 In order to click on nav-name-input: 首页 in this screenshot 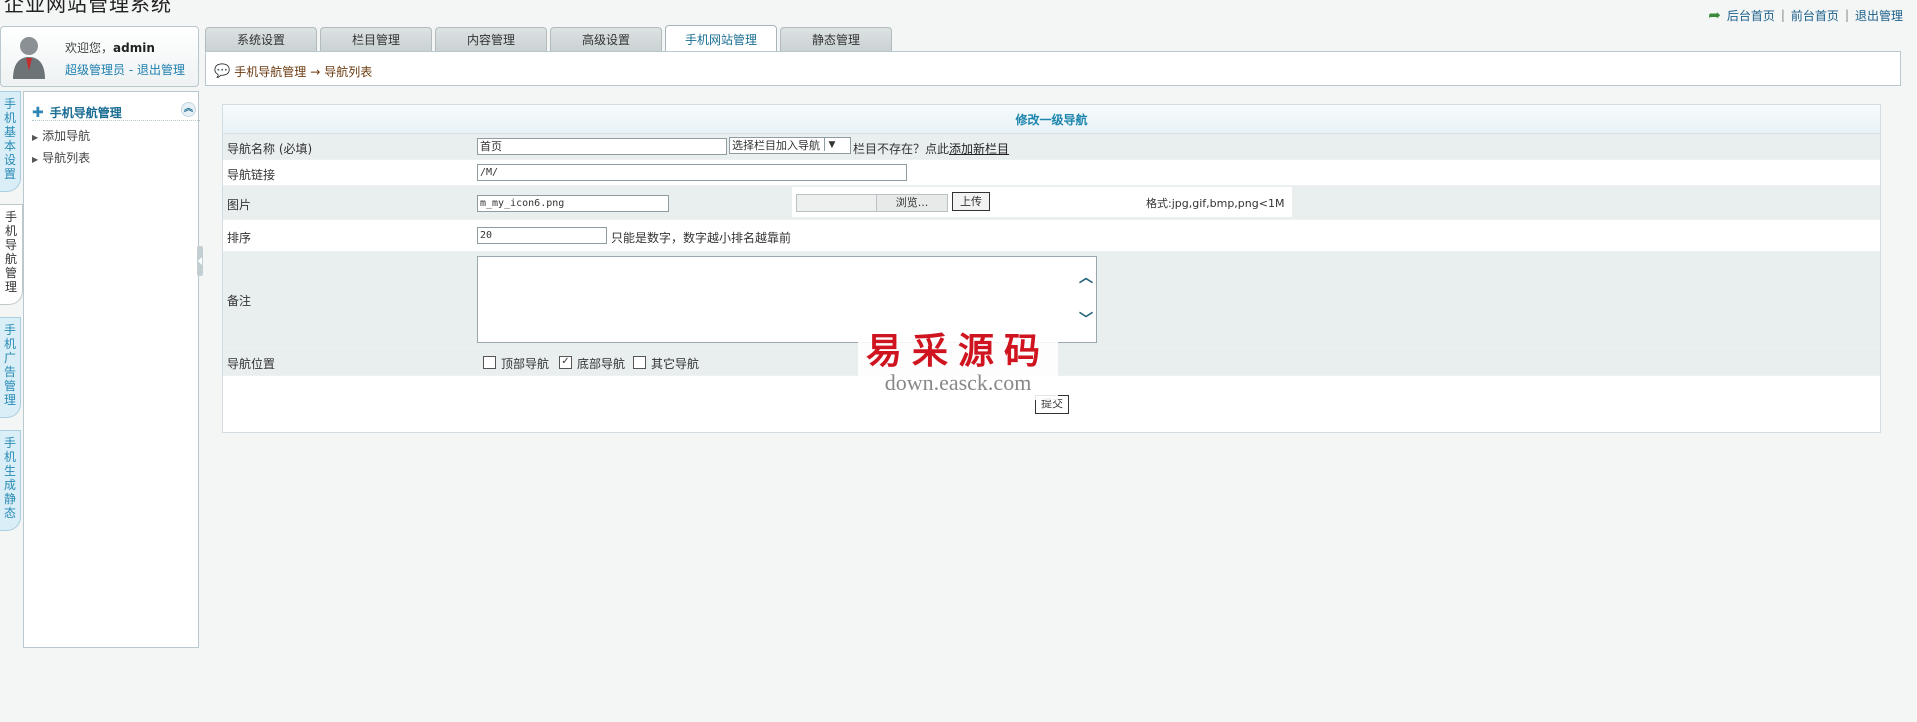, I will do `click(602, 146)`.